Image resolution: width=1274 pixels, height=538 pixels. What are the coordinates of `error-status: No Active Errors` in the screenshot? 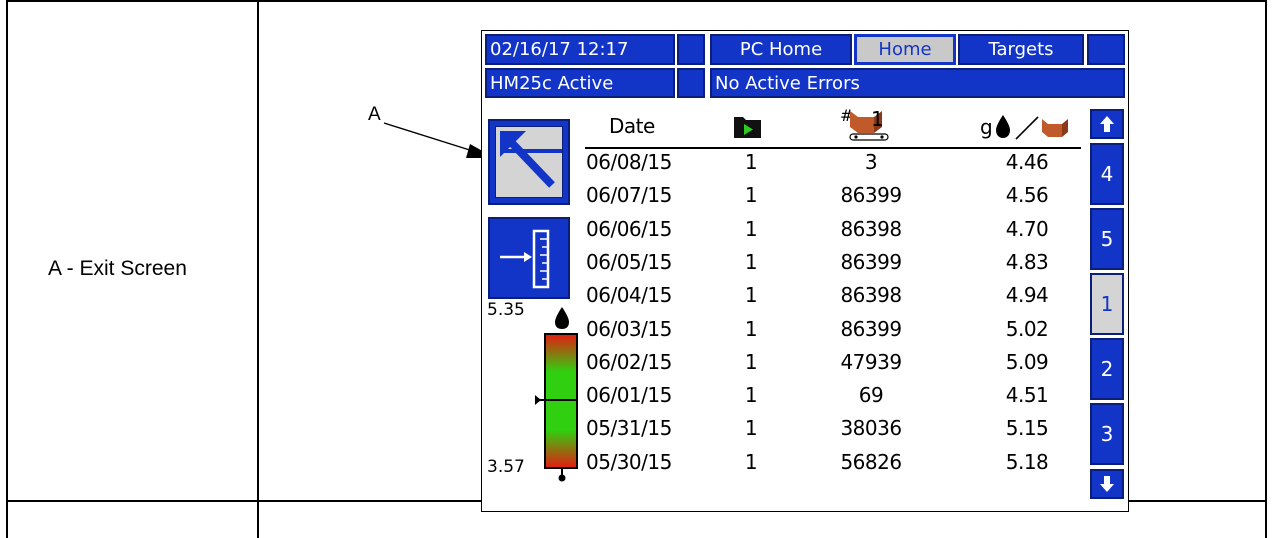 It's located at (917, 83).